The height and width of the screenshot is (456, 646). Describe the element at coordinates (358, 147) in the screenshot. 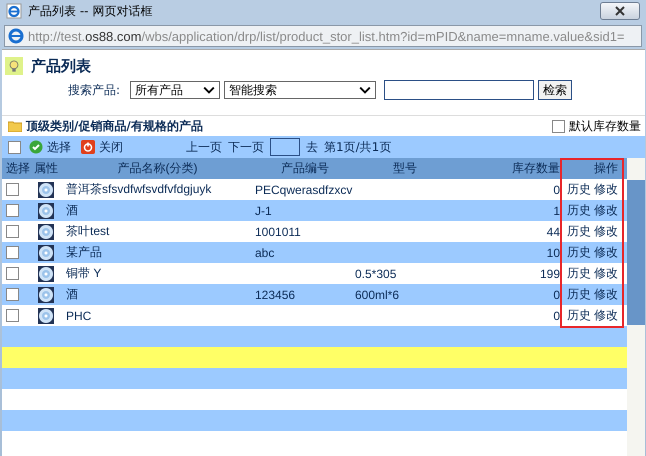

I see `page-info: 第1页/共1页` at that location.